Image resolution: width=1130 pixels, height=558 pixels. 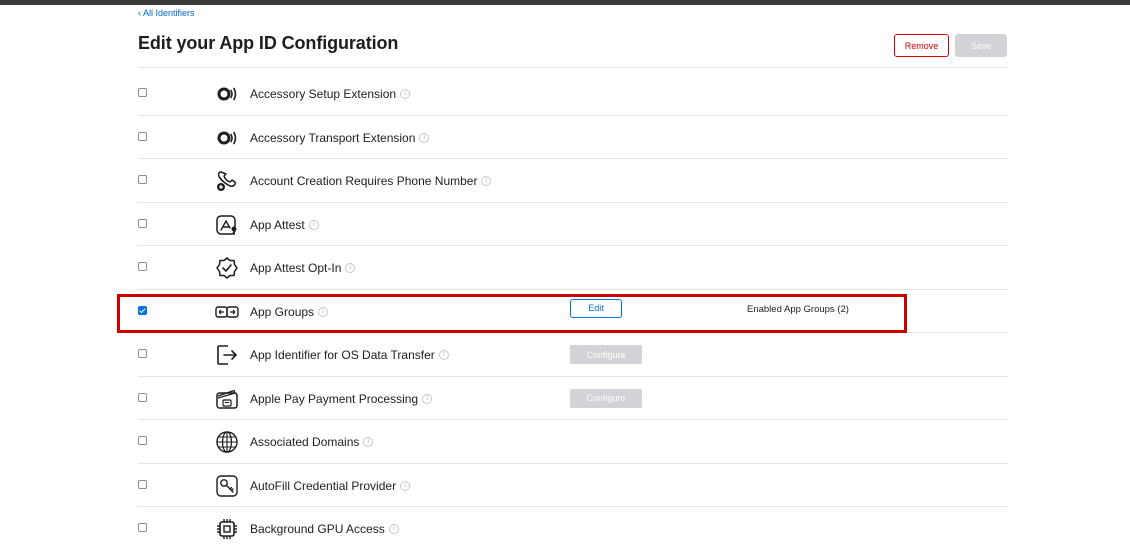 I want to click on phone-number-icon, so click(x=227, y=181).